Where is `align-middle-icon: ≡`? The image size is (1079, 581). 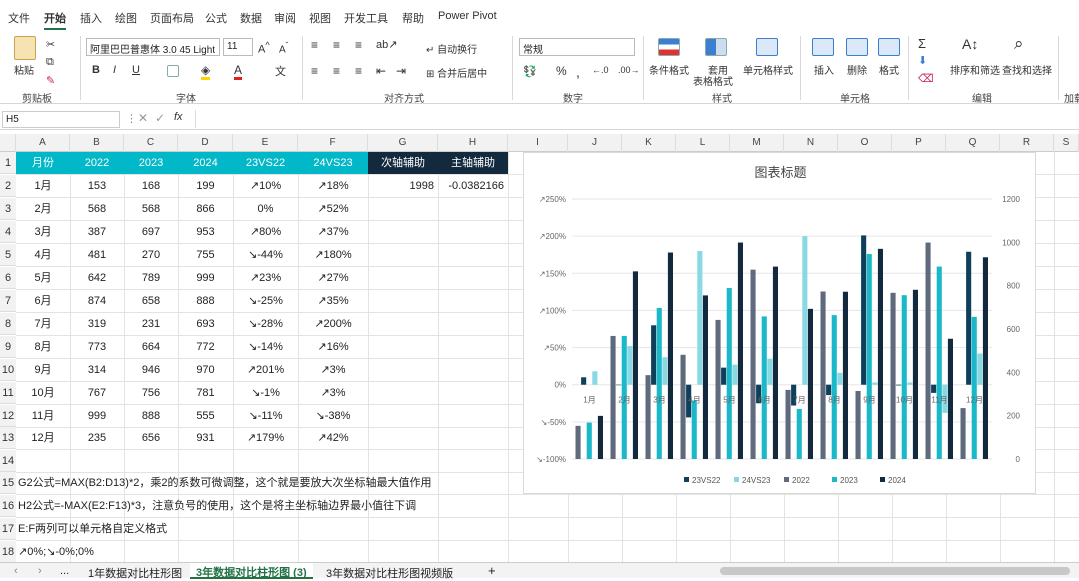 align-middle-icon: ≡ is located at coordinates (336, 45).